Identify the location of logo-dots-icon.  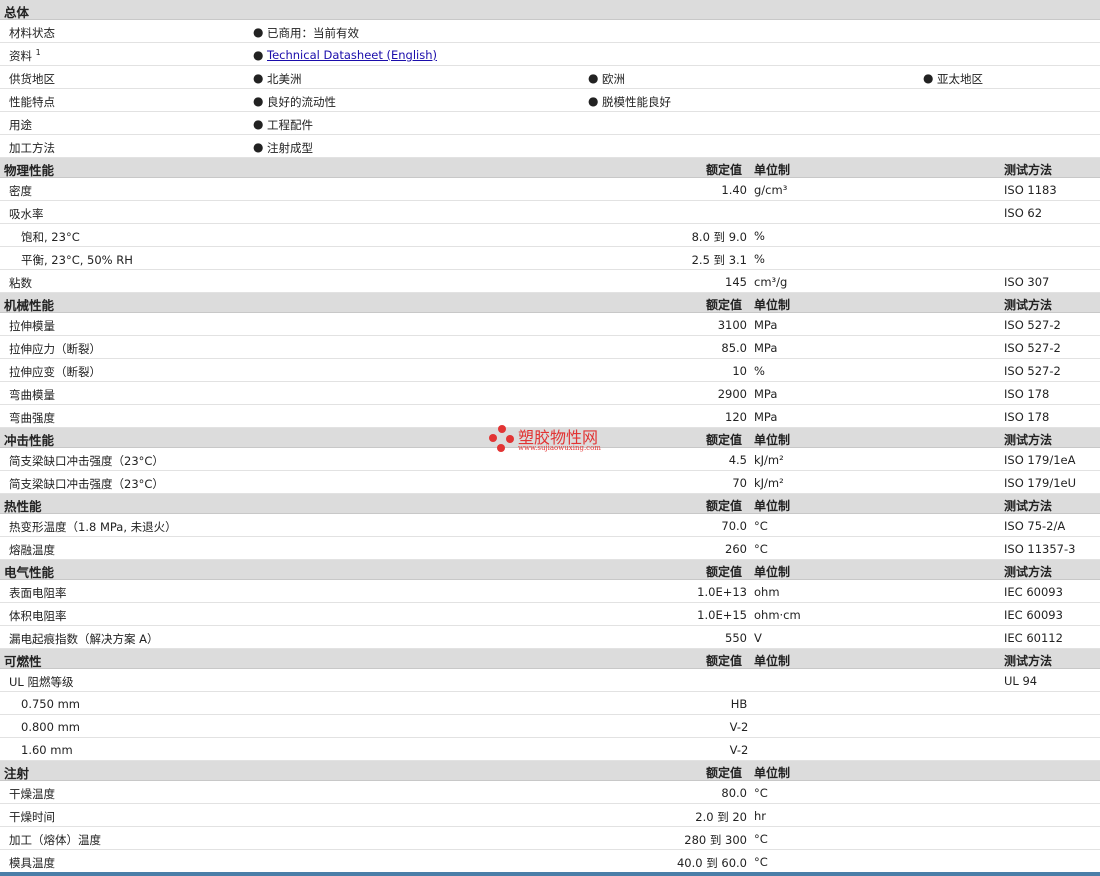
(501, 438).